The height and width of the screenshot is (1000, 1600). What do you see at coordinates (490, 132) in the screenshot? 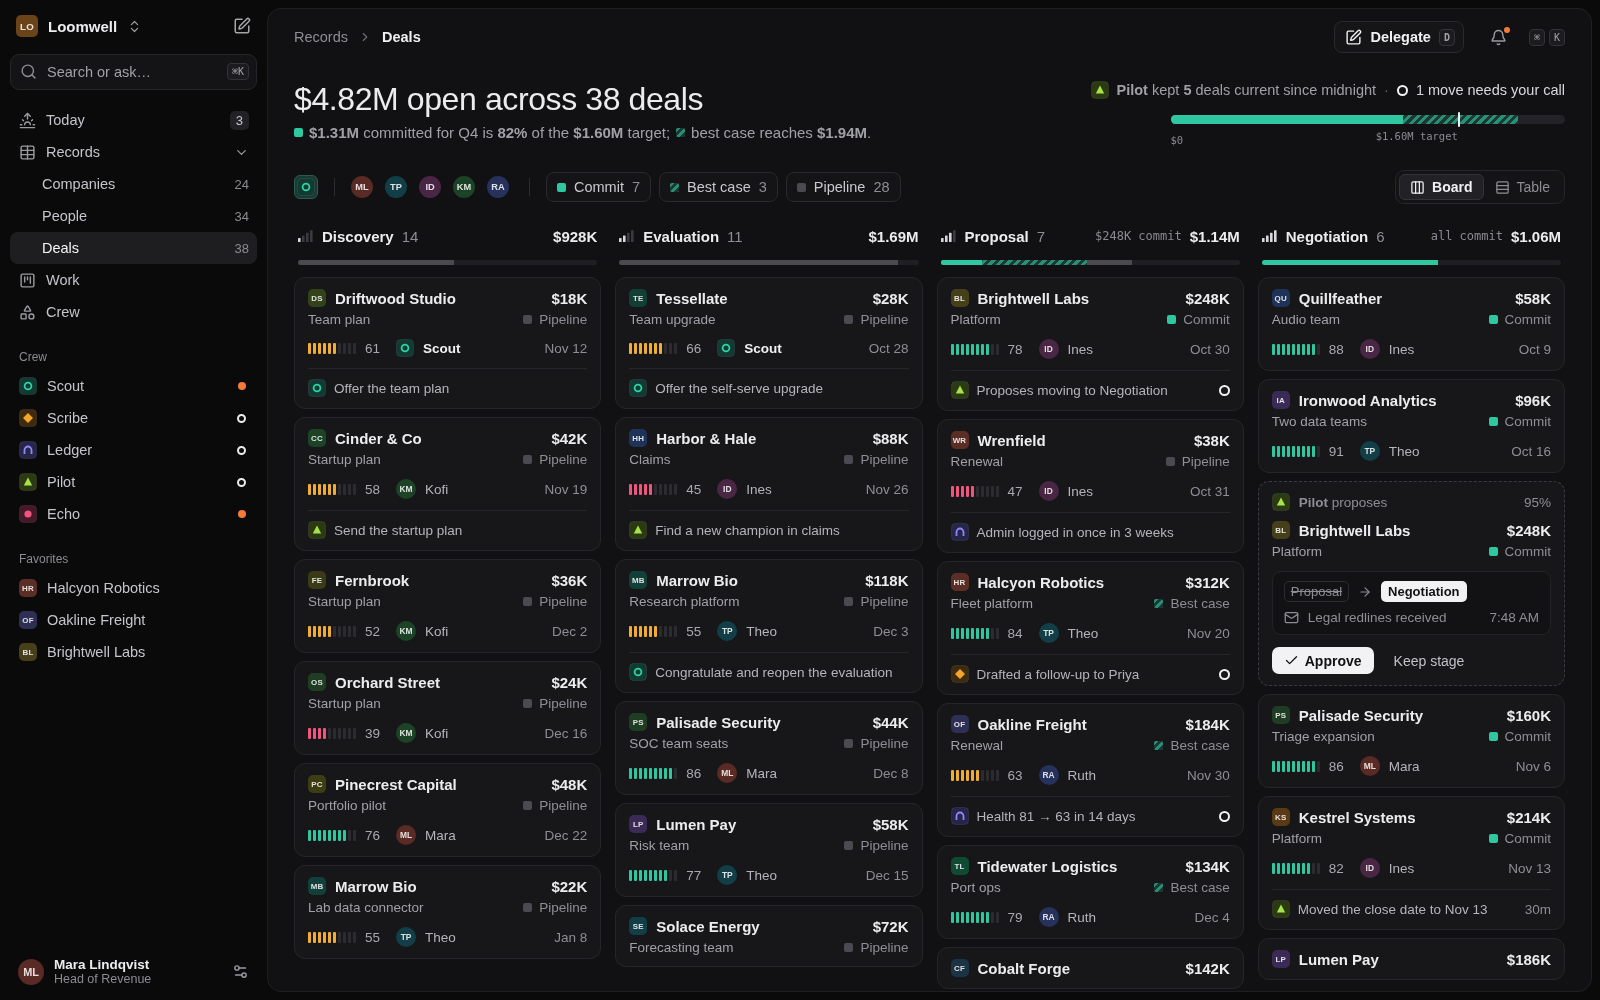
I see `commit-summary: $1.31M committed for Q4 is 82% of the $1.60M target;` at bounding box center [490, 132].